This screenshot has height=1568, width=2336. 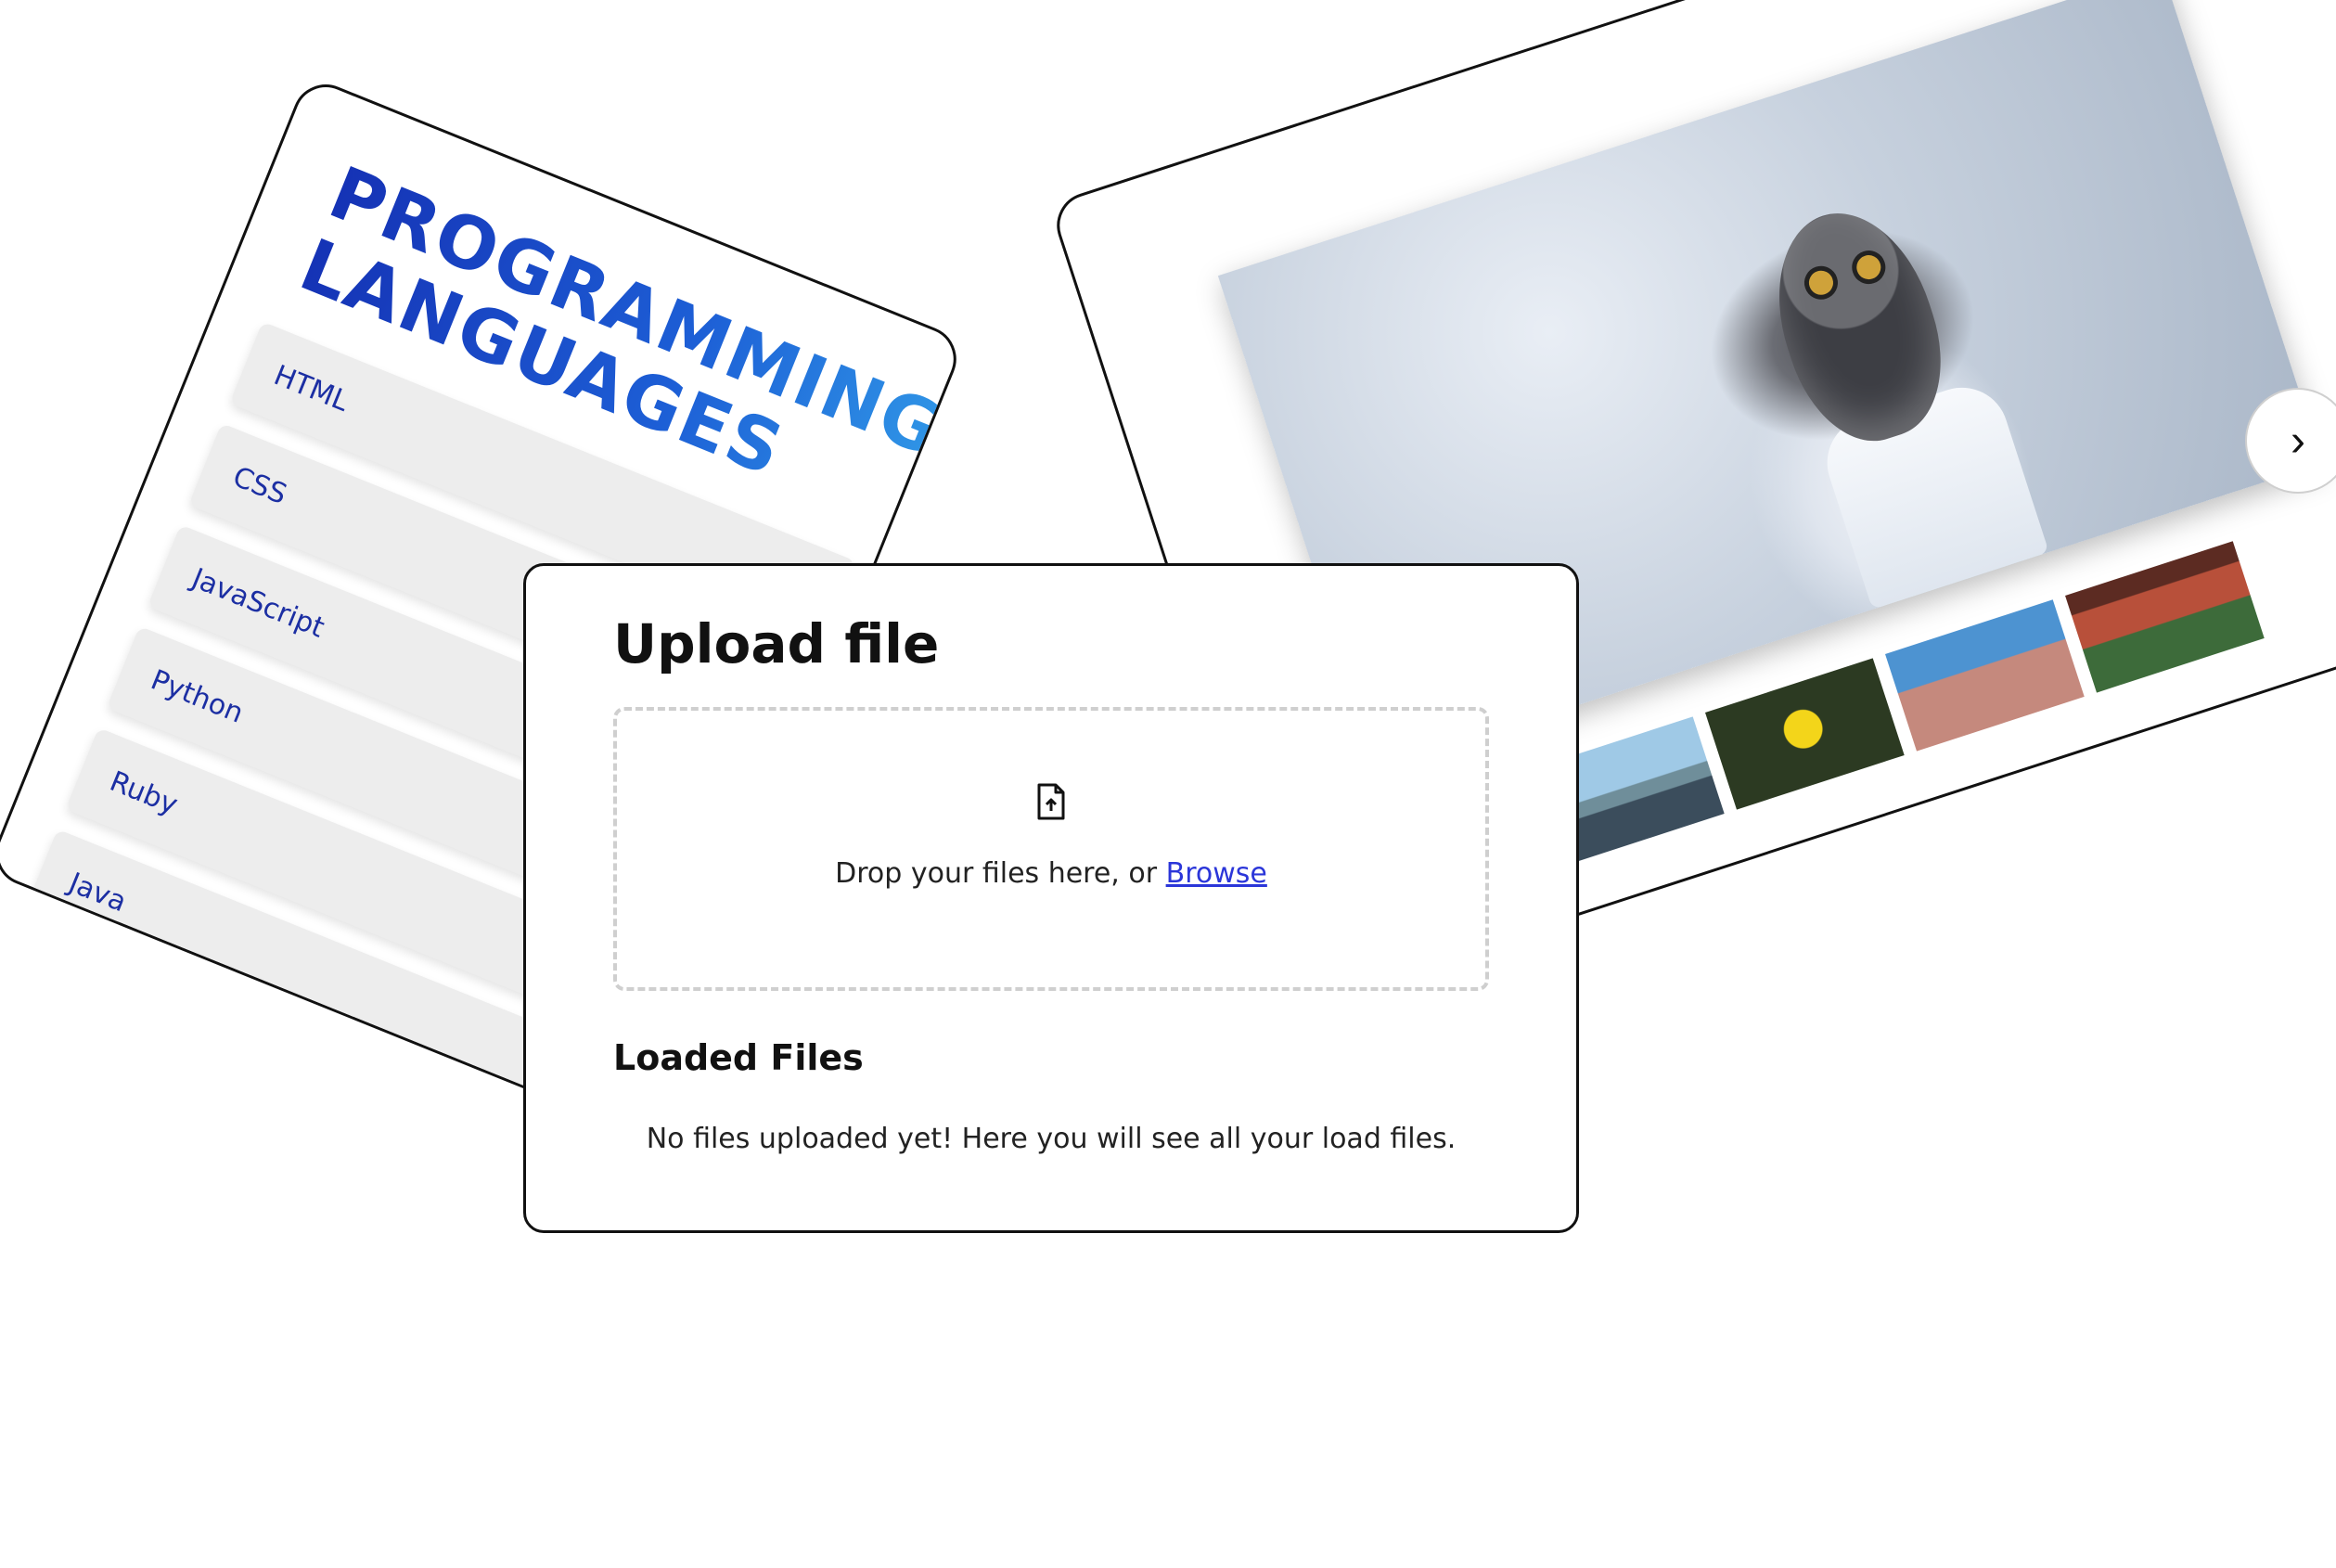 What do you see at coordinates (1051, 802) in the screenshot?
I see `file-upload-icon` at bounding box center [1051, 802].